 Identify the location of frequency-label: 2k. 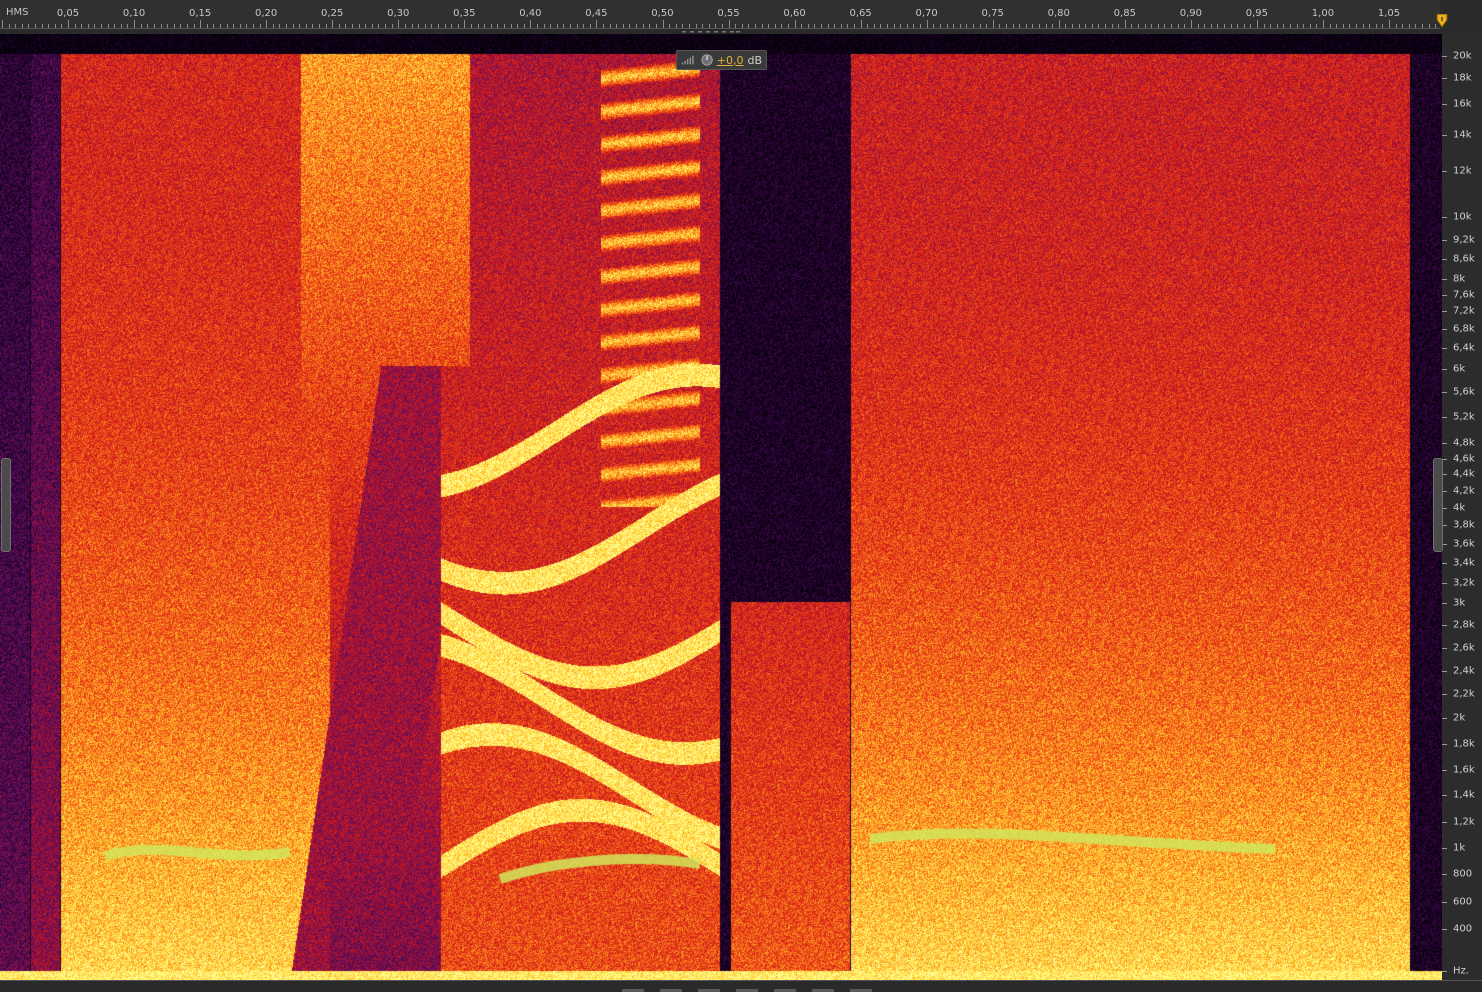
(1459, 718).